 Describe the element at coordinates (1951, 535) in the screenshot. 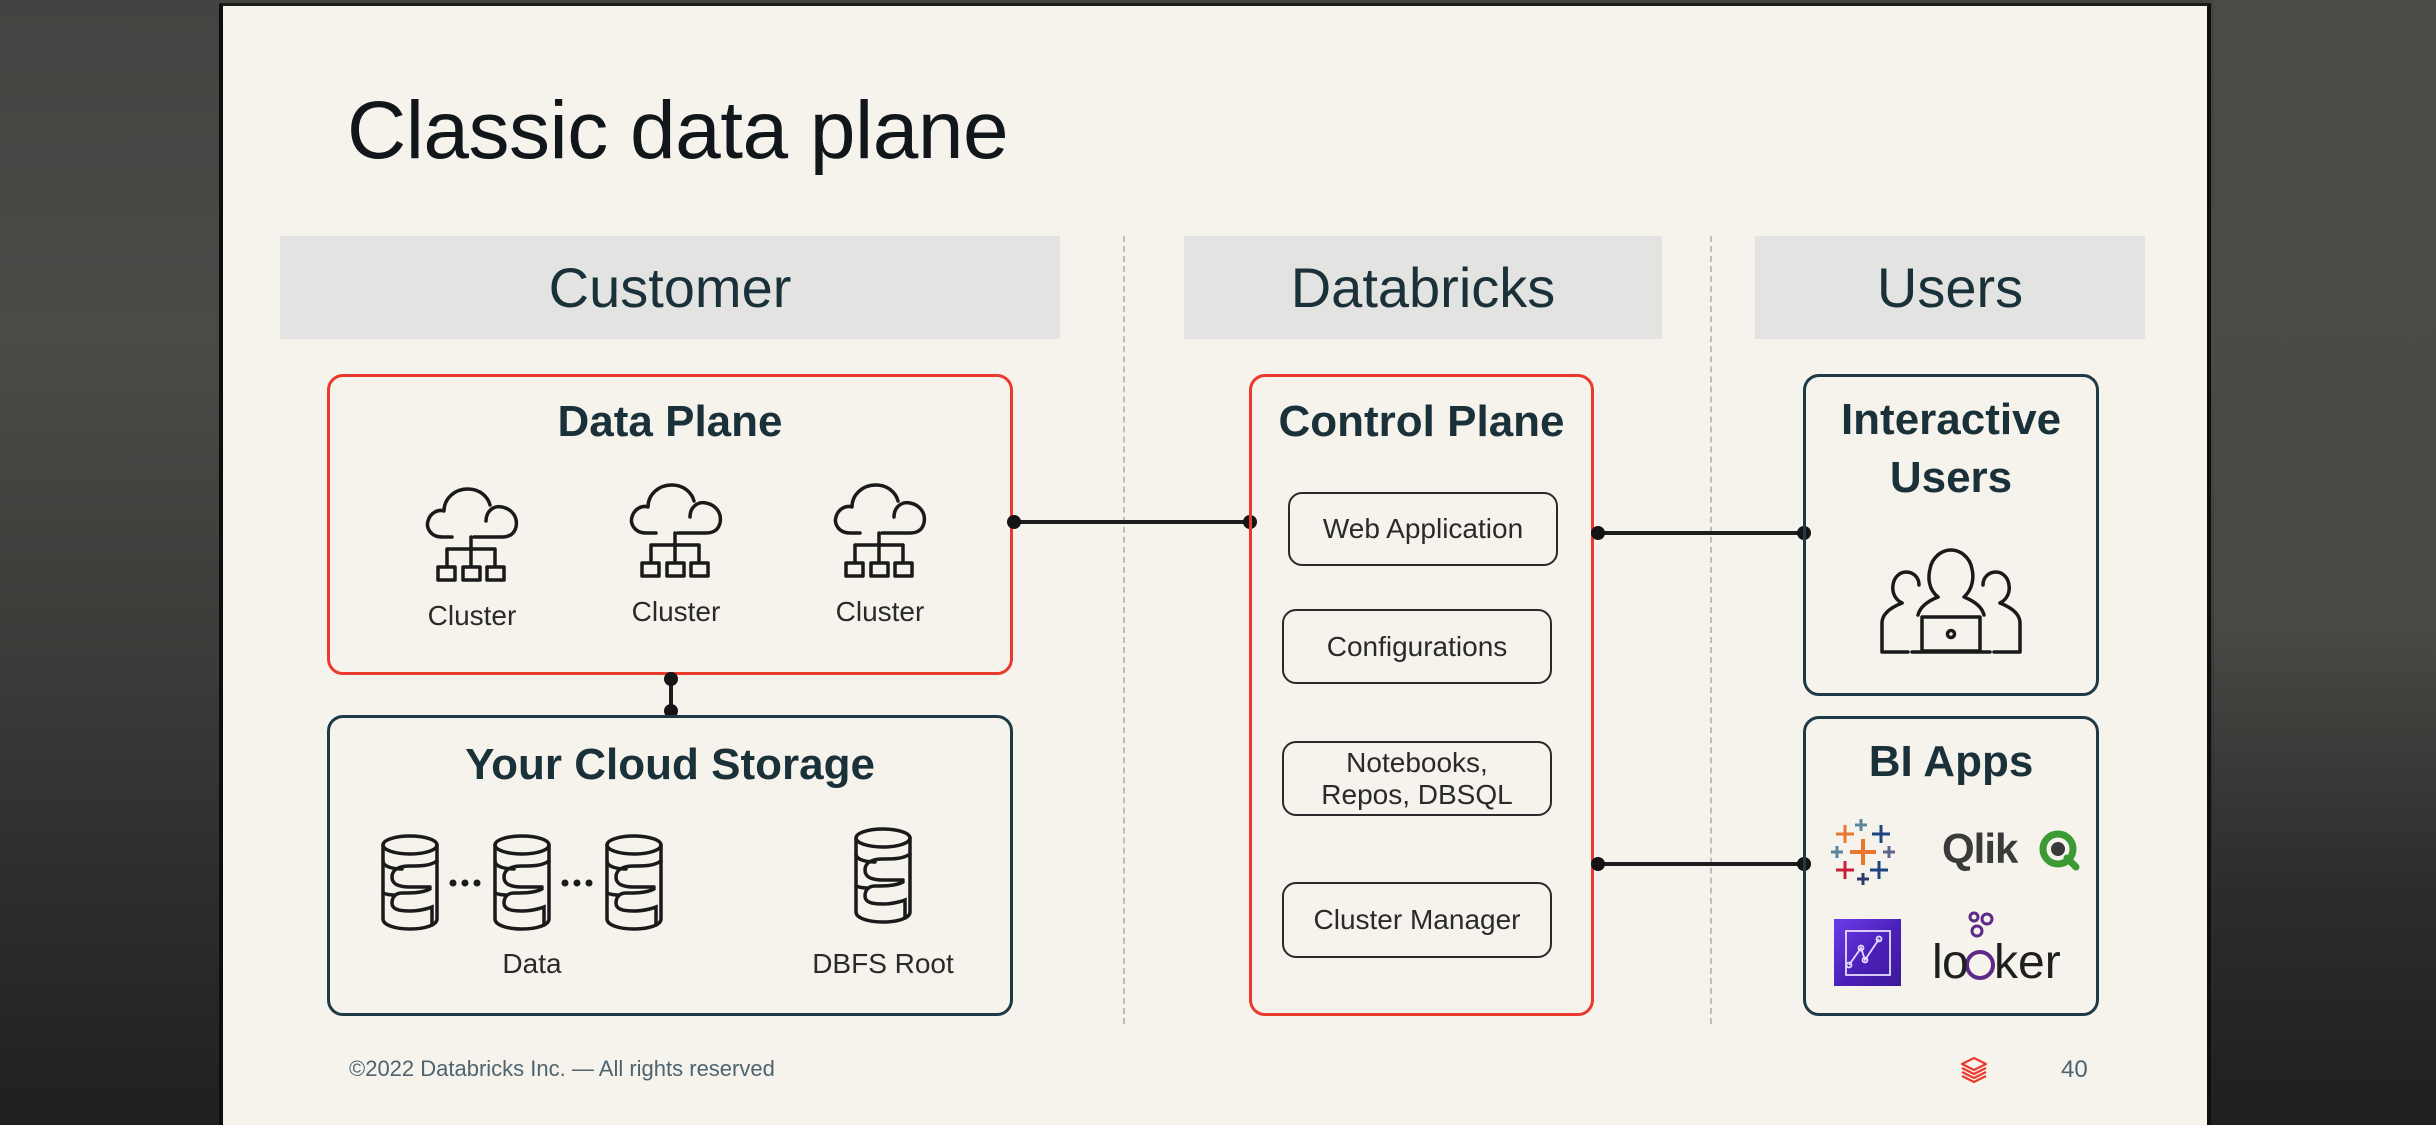

I see `interactive-users-box: Interactive Users` at that location.